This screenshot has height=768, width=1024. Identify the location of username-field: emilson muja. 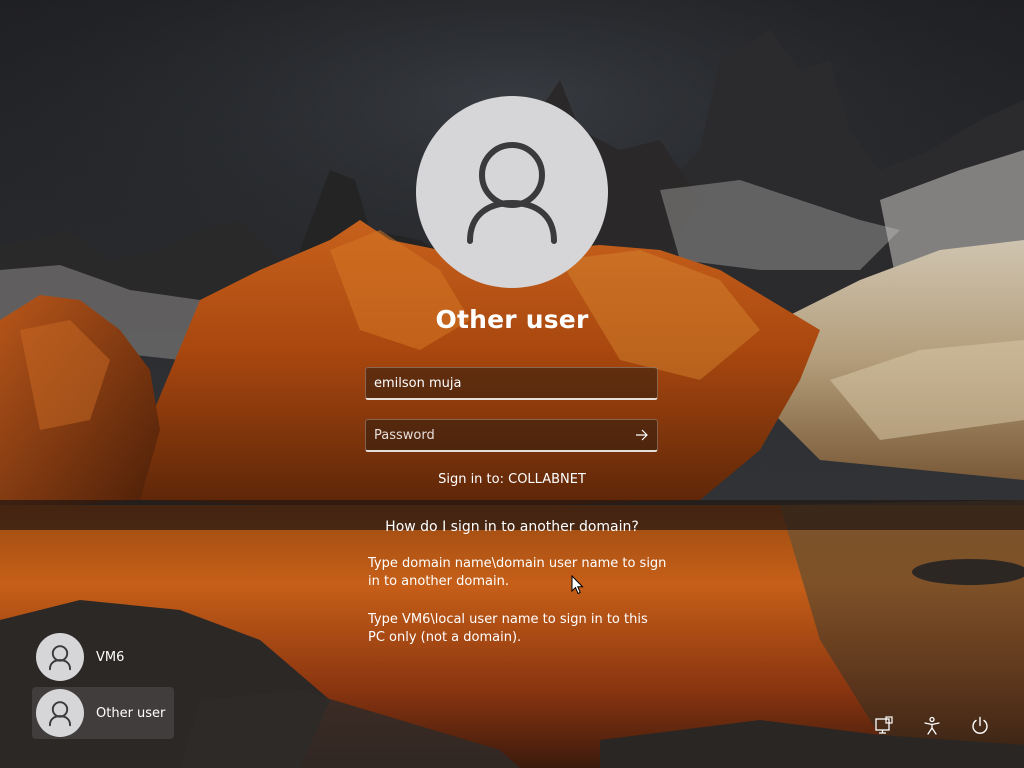
(511, 383).